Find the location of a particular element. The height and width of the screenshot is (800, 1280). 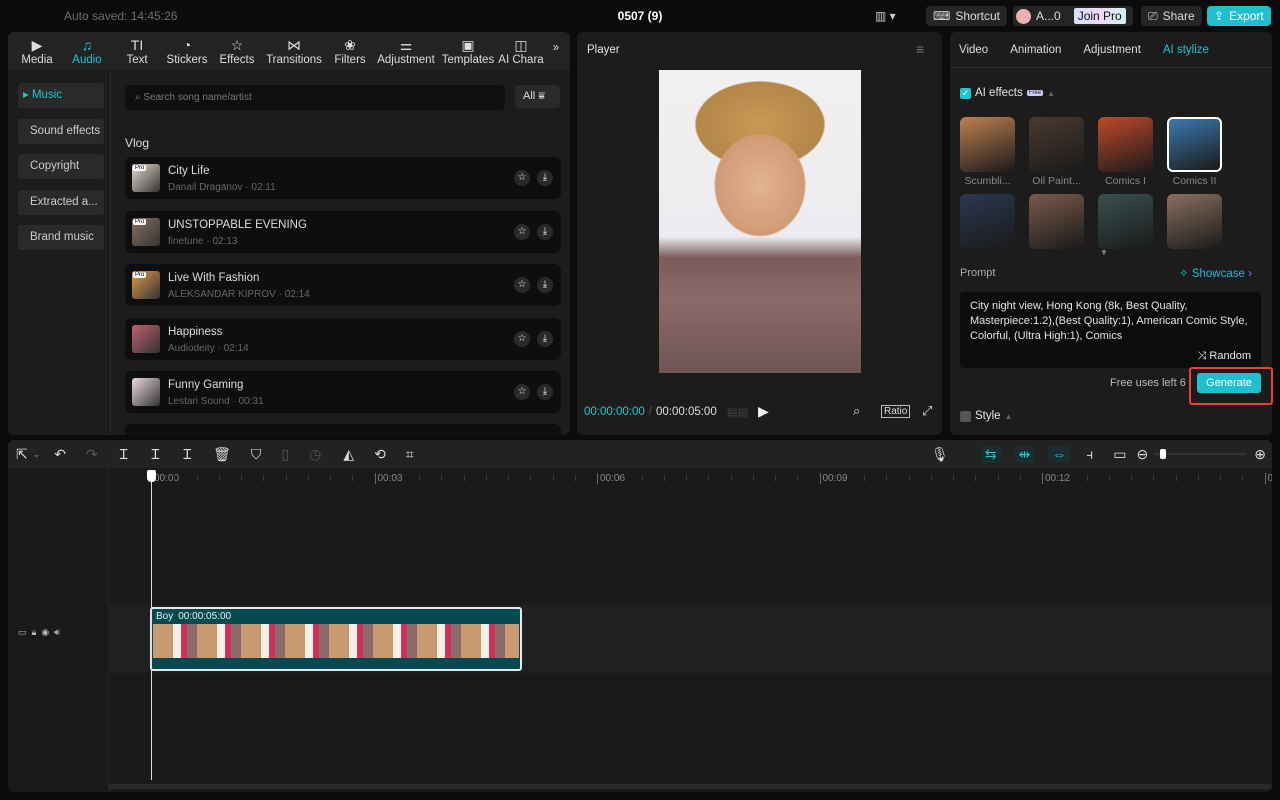

zoom-fit-icon: ⌕ is located at coordinates (856, 411).